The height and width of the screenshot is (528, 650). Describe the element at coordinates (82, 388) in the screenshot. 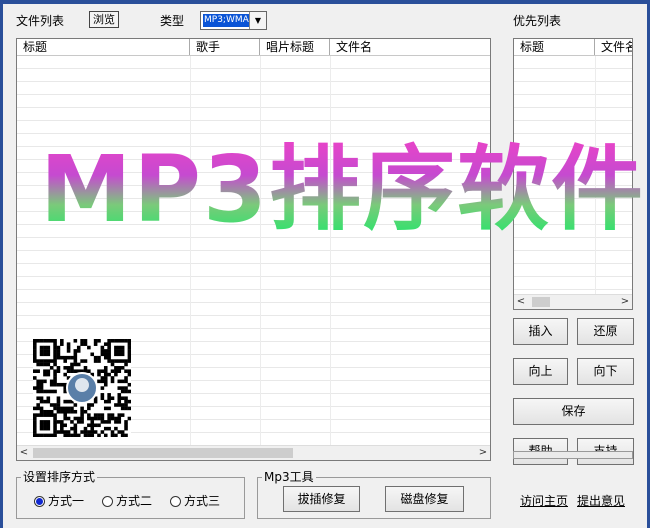

I see `qr-code-image` at that location.